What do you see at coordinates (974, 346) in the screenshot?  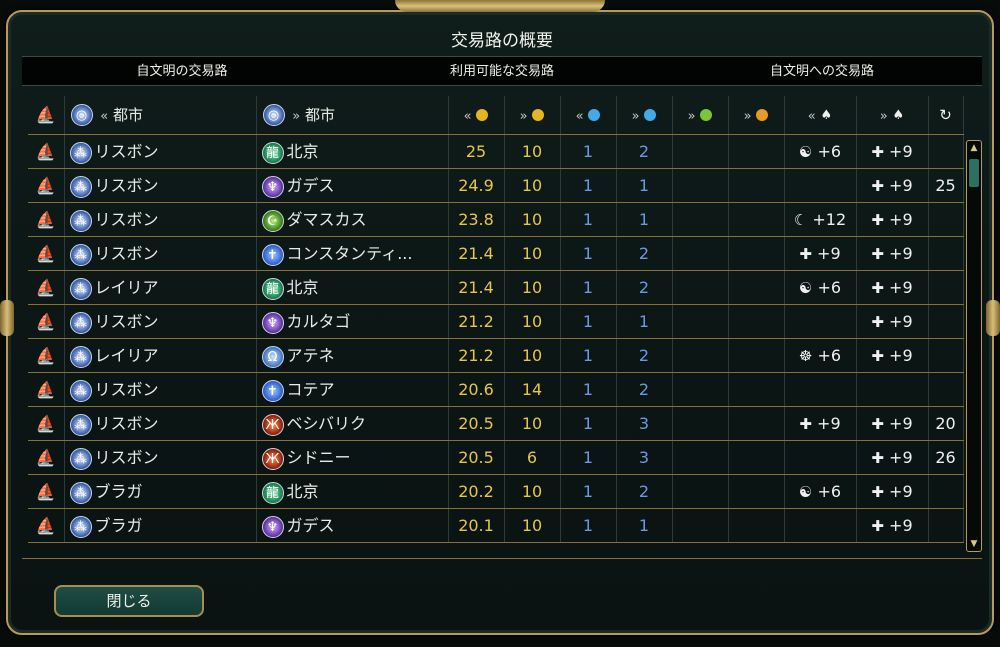 I see `scrollbar: ▲ ▼` at bounding box center [974, 346].